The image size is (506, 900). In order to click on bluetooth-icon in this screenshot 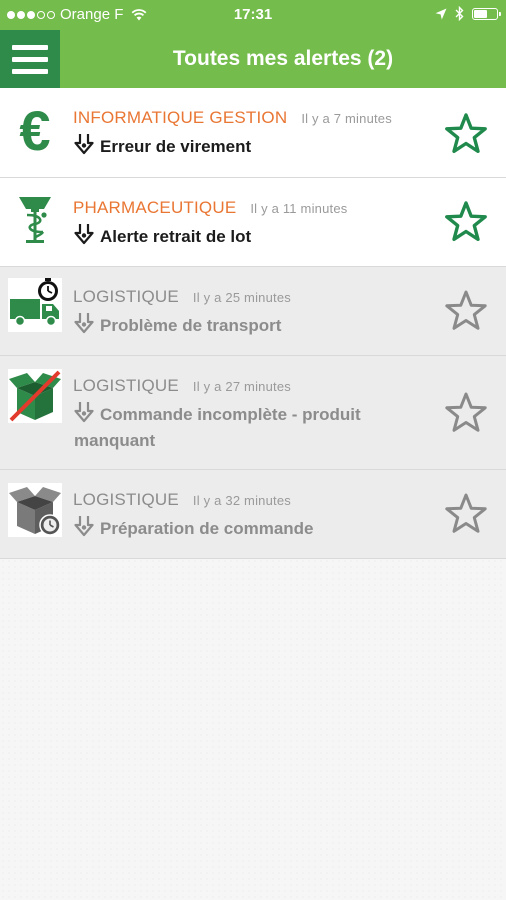, I will do `click(459, 13)`.